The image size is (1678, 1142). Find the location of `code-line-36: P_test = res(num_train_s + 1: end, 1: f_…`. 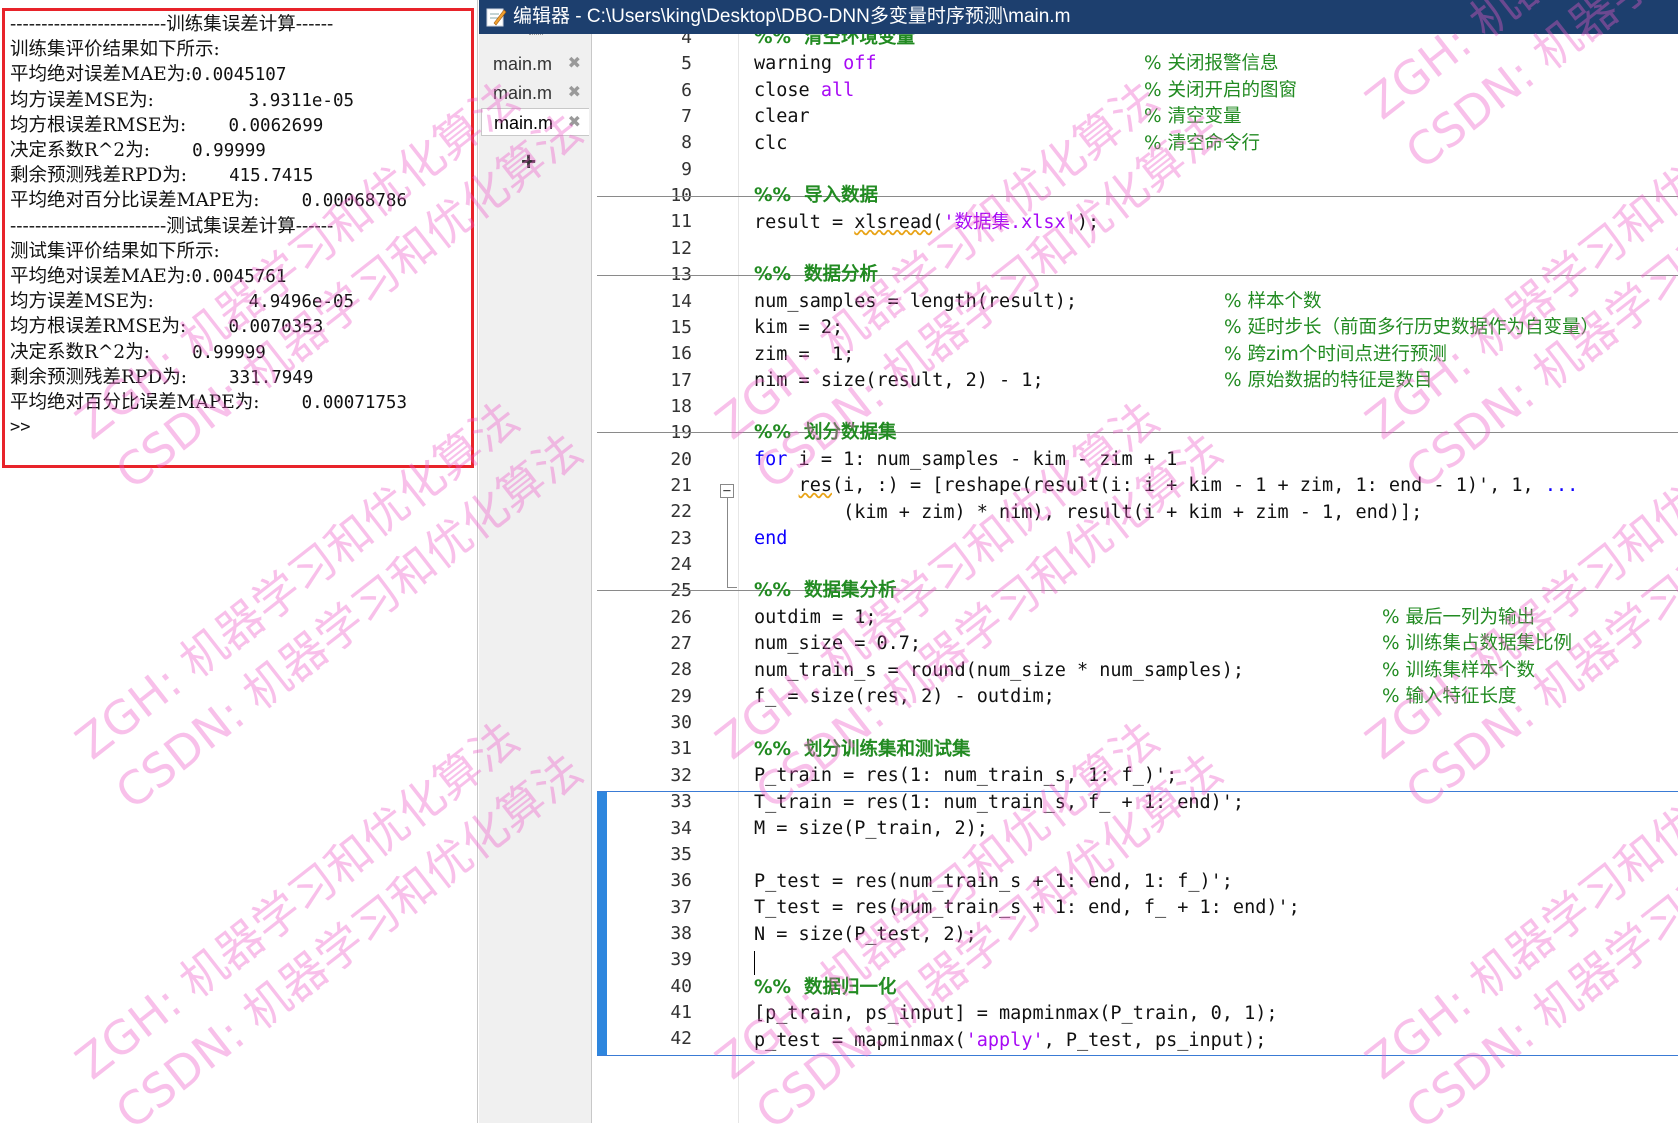

code-line-36: P_test = res(num_train_s + 1: end, 1: f_… is located at coordinates (993, 881).